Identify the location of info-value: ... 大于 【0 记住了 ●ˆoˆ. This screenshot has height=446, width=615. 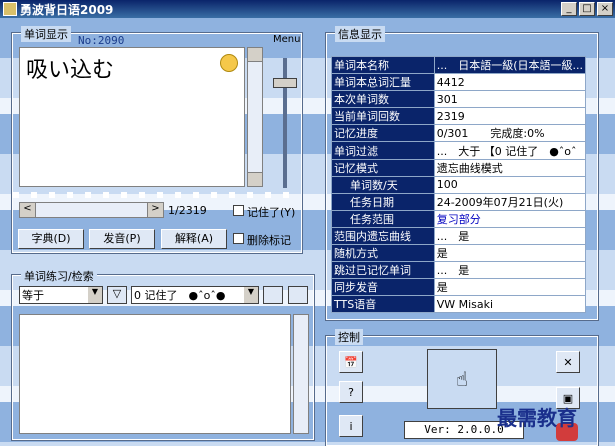
(510, 150).